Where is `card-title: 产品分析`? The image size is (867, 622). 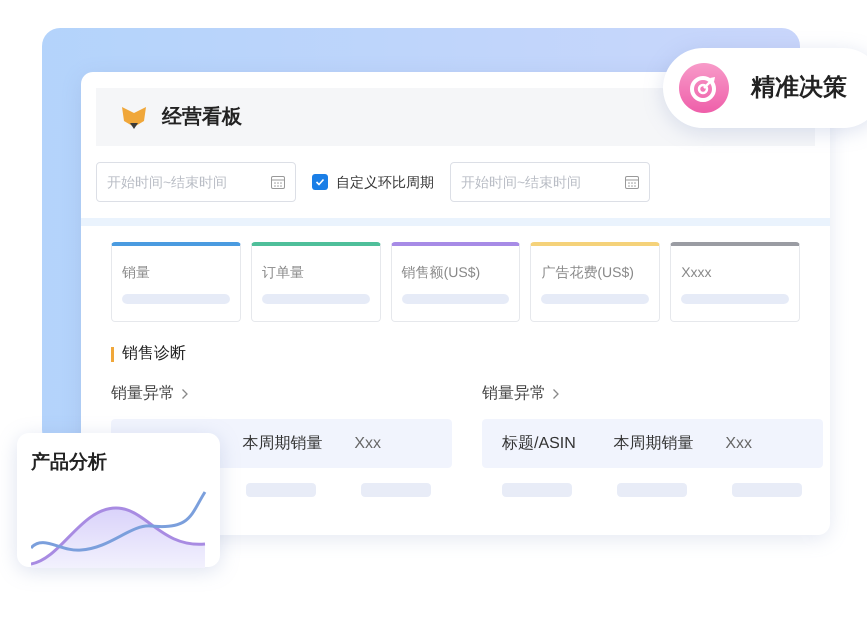 card-title: 产品分析 is located at coordinates (69, 462).